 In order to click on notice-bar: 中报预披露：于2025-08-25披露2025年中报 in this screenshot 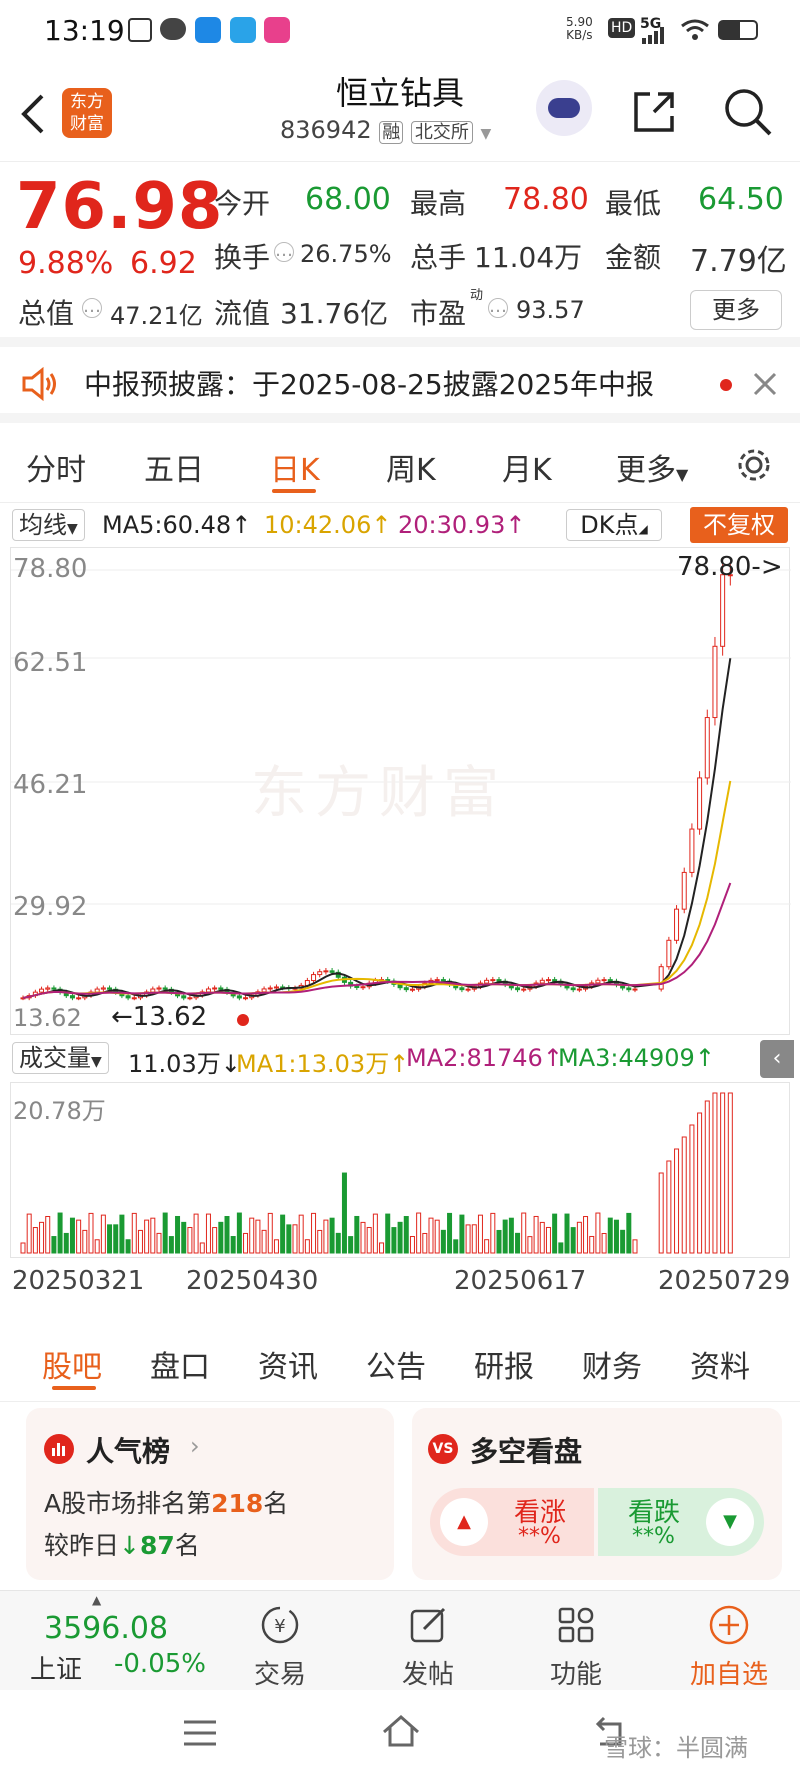, I will do `click(400, 385)`.